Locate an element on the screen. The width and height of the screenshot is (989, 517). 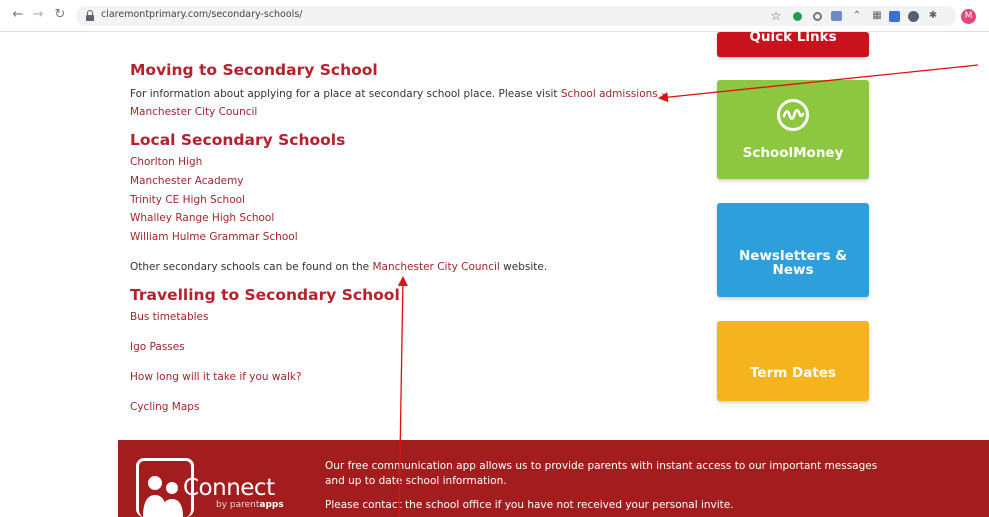
parentapps-brand-by: by parent is located at coordinates (238, 505).